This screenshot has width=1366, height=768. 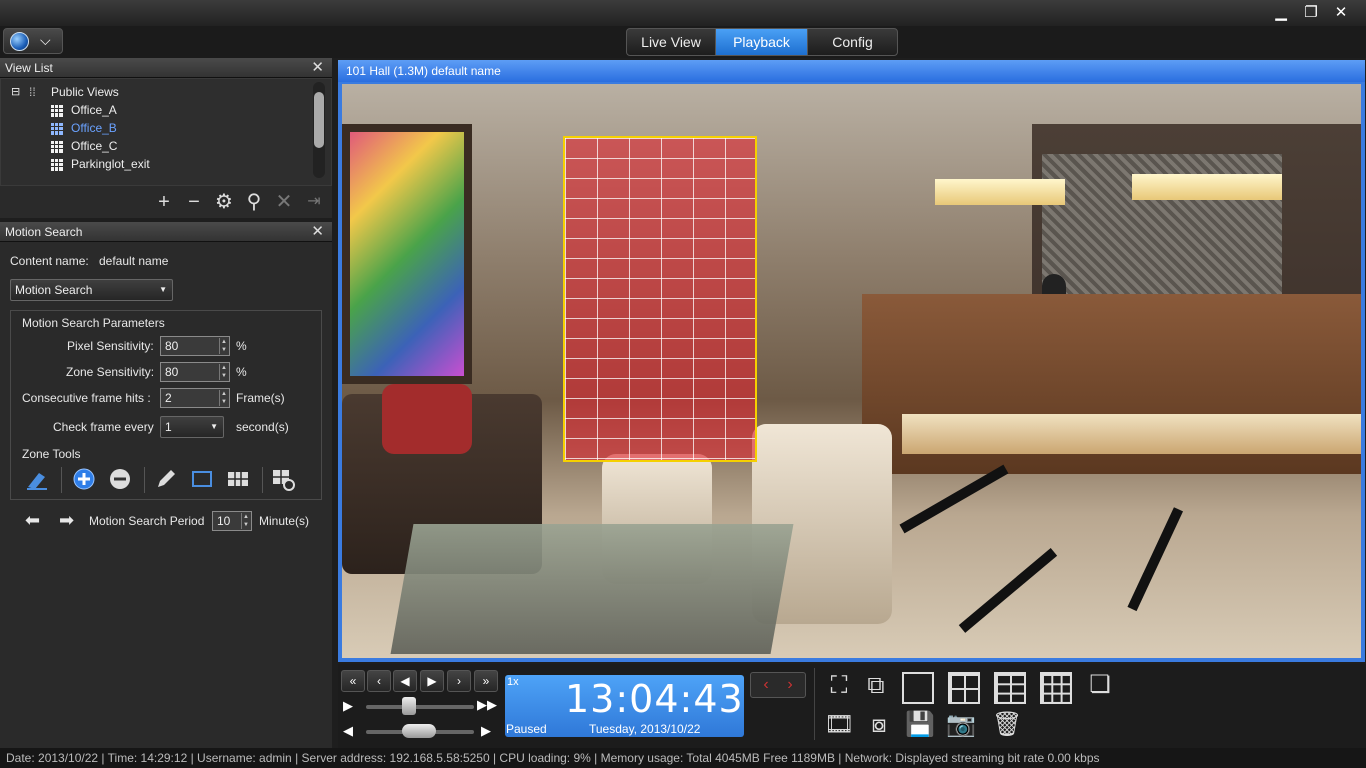 I want to click on layout-3x3-icon, so click(x=1056, y=688).